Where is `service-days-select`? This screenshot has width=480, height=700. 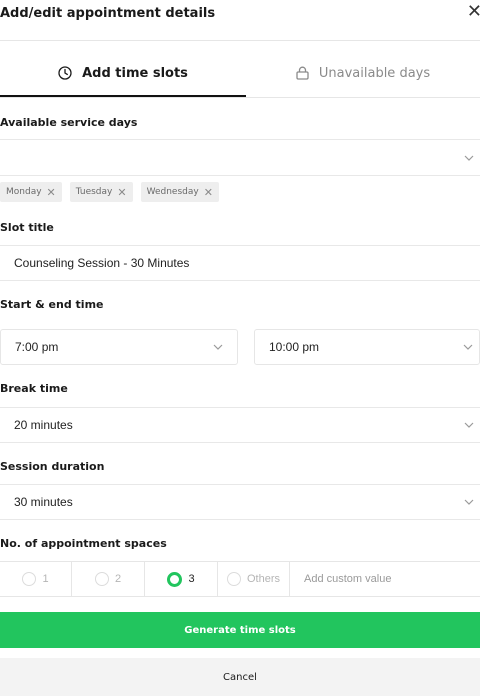
service-days-select is located at coordinates (240, 157).